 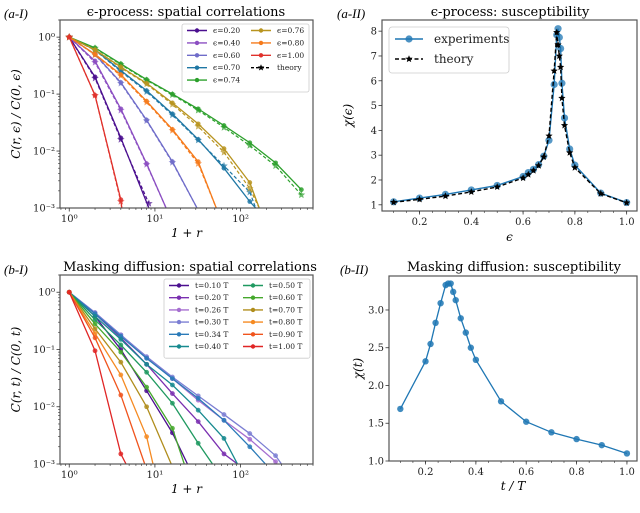 What do you see at coordinates (471, 222) in the screenshot?
I see `x-tick-label: 0.4` at bounding box center [471, 222].